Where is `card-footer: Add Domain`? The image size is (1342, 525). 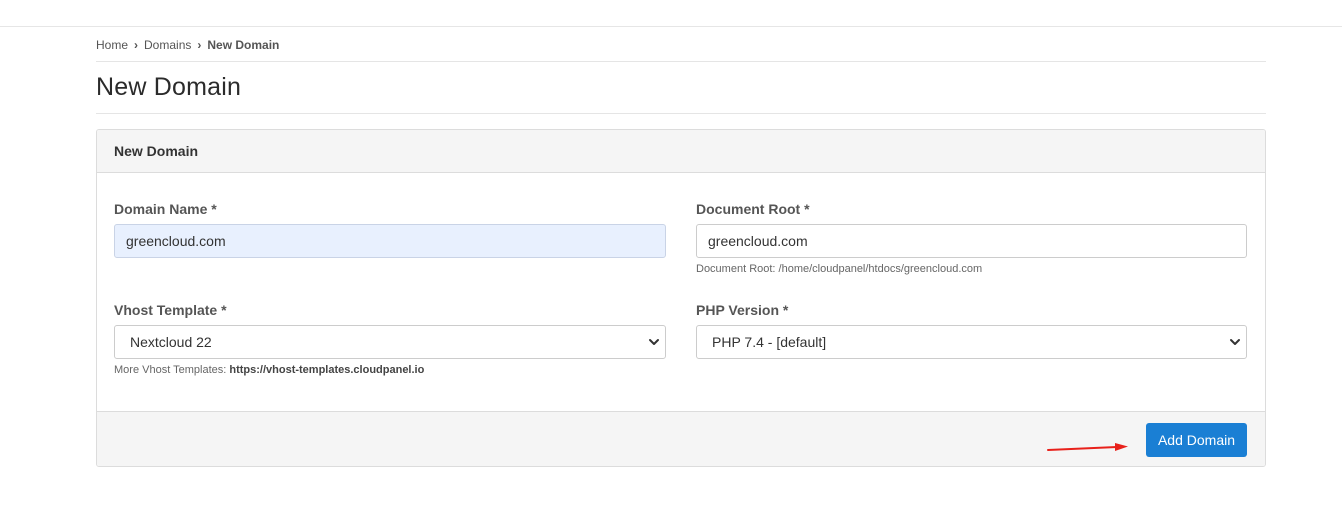
card-footer: Add Domain is located at coordinates (681, 438).